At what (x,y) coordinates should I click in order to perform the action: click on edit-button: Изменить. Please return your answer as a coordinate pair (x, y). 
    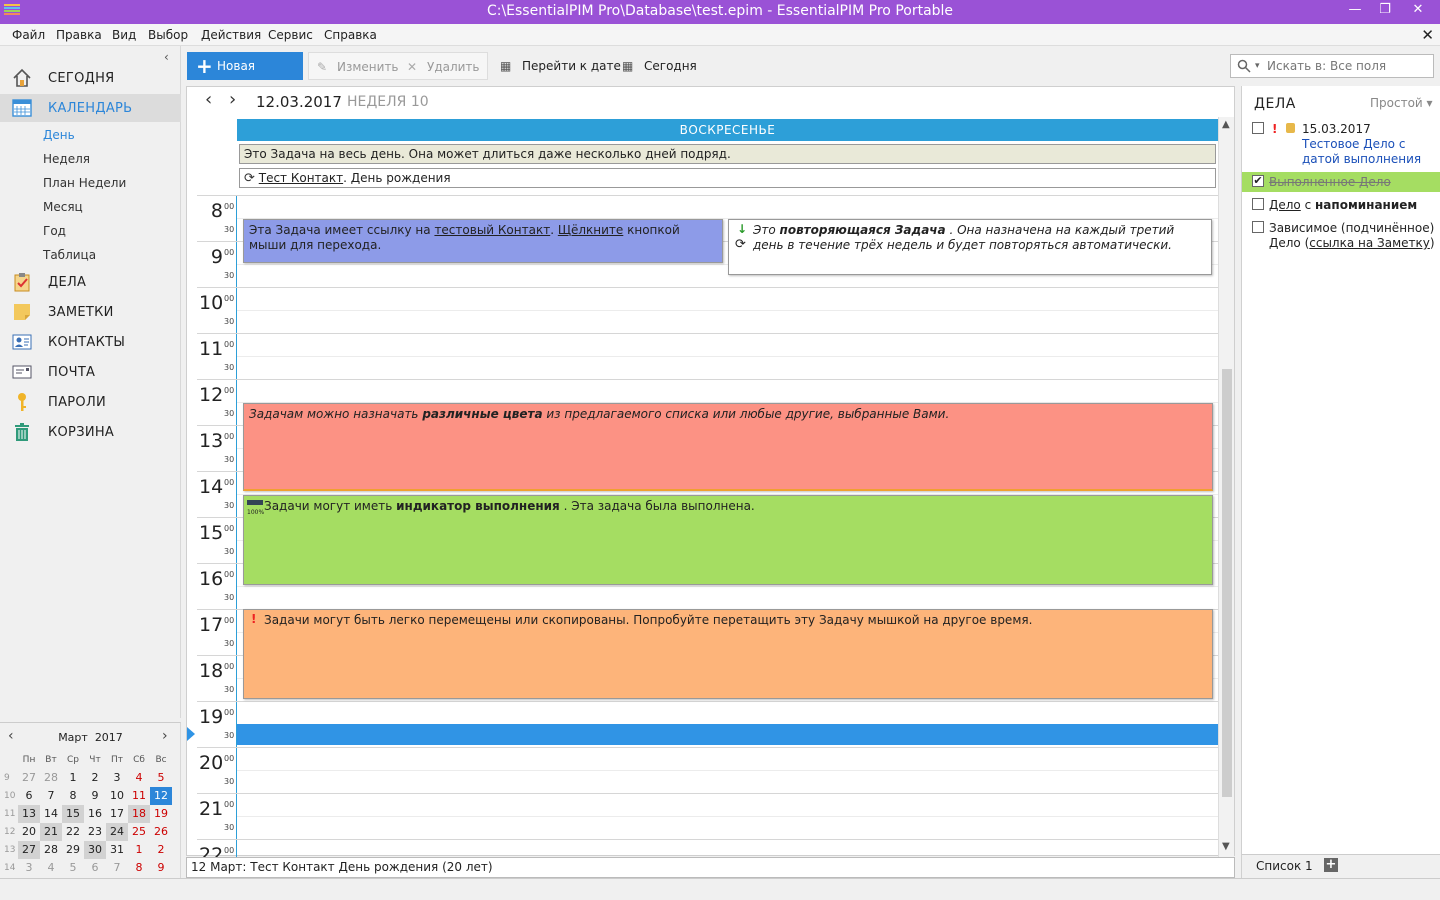
    Looking at the image, I should click on (368, 67).